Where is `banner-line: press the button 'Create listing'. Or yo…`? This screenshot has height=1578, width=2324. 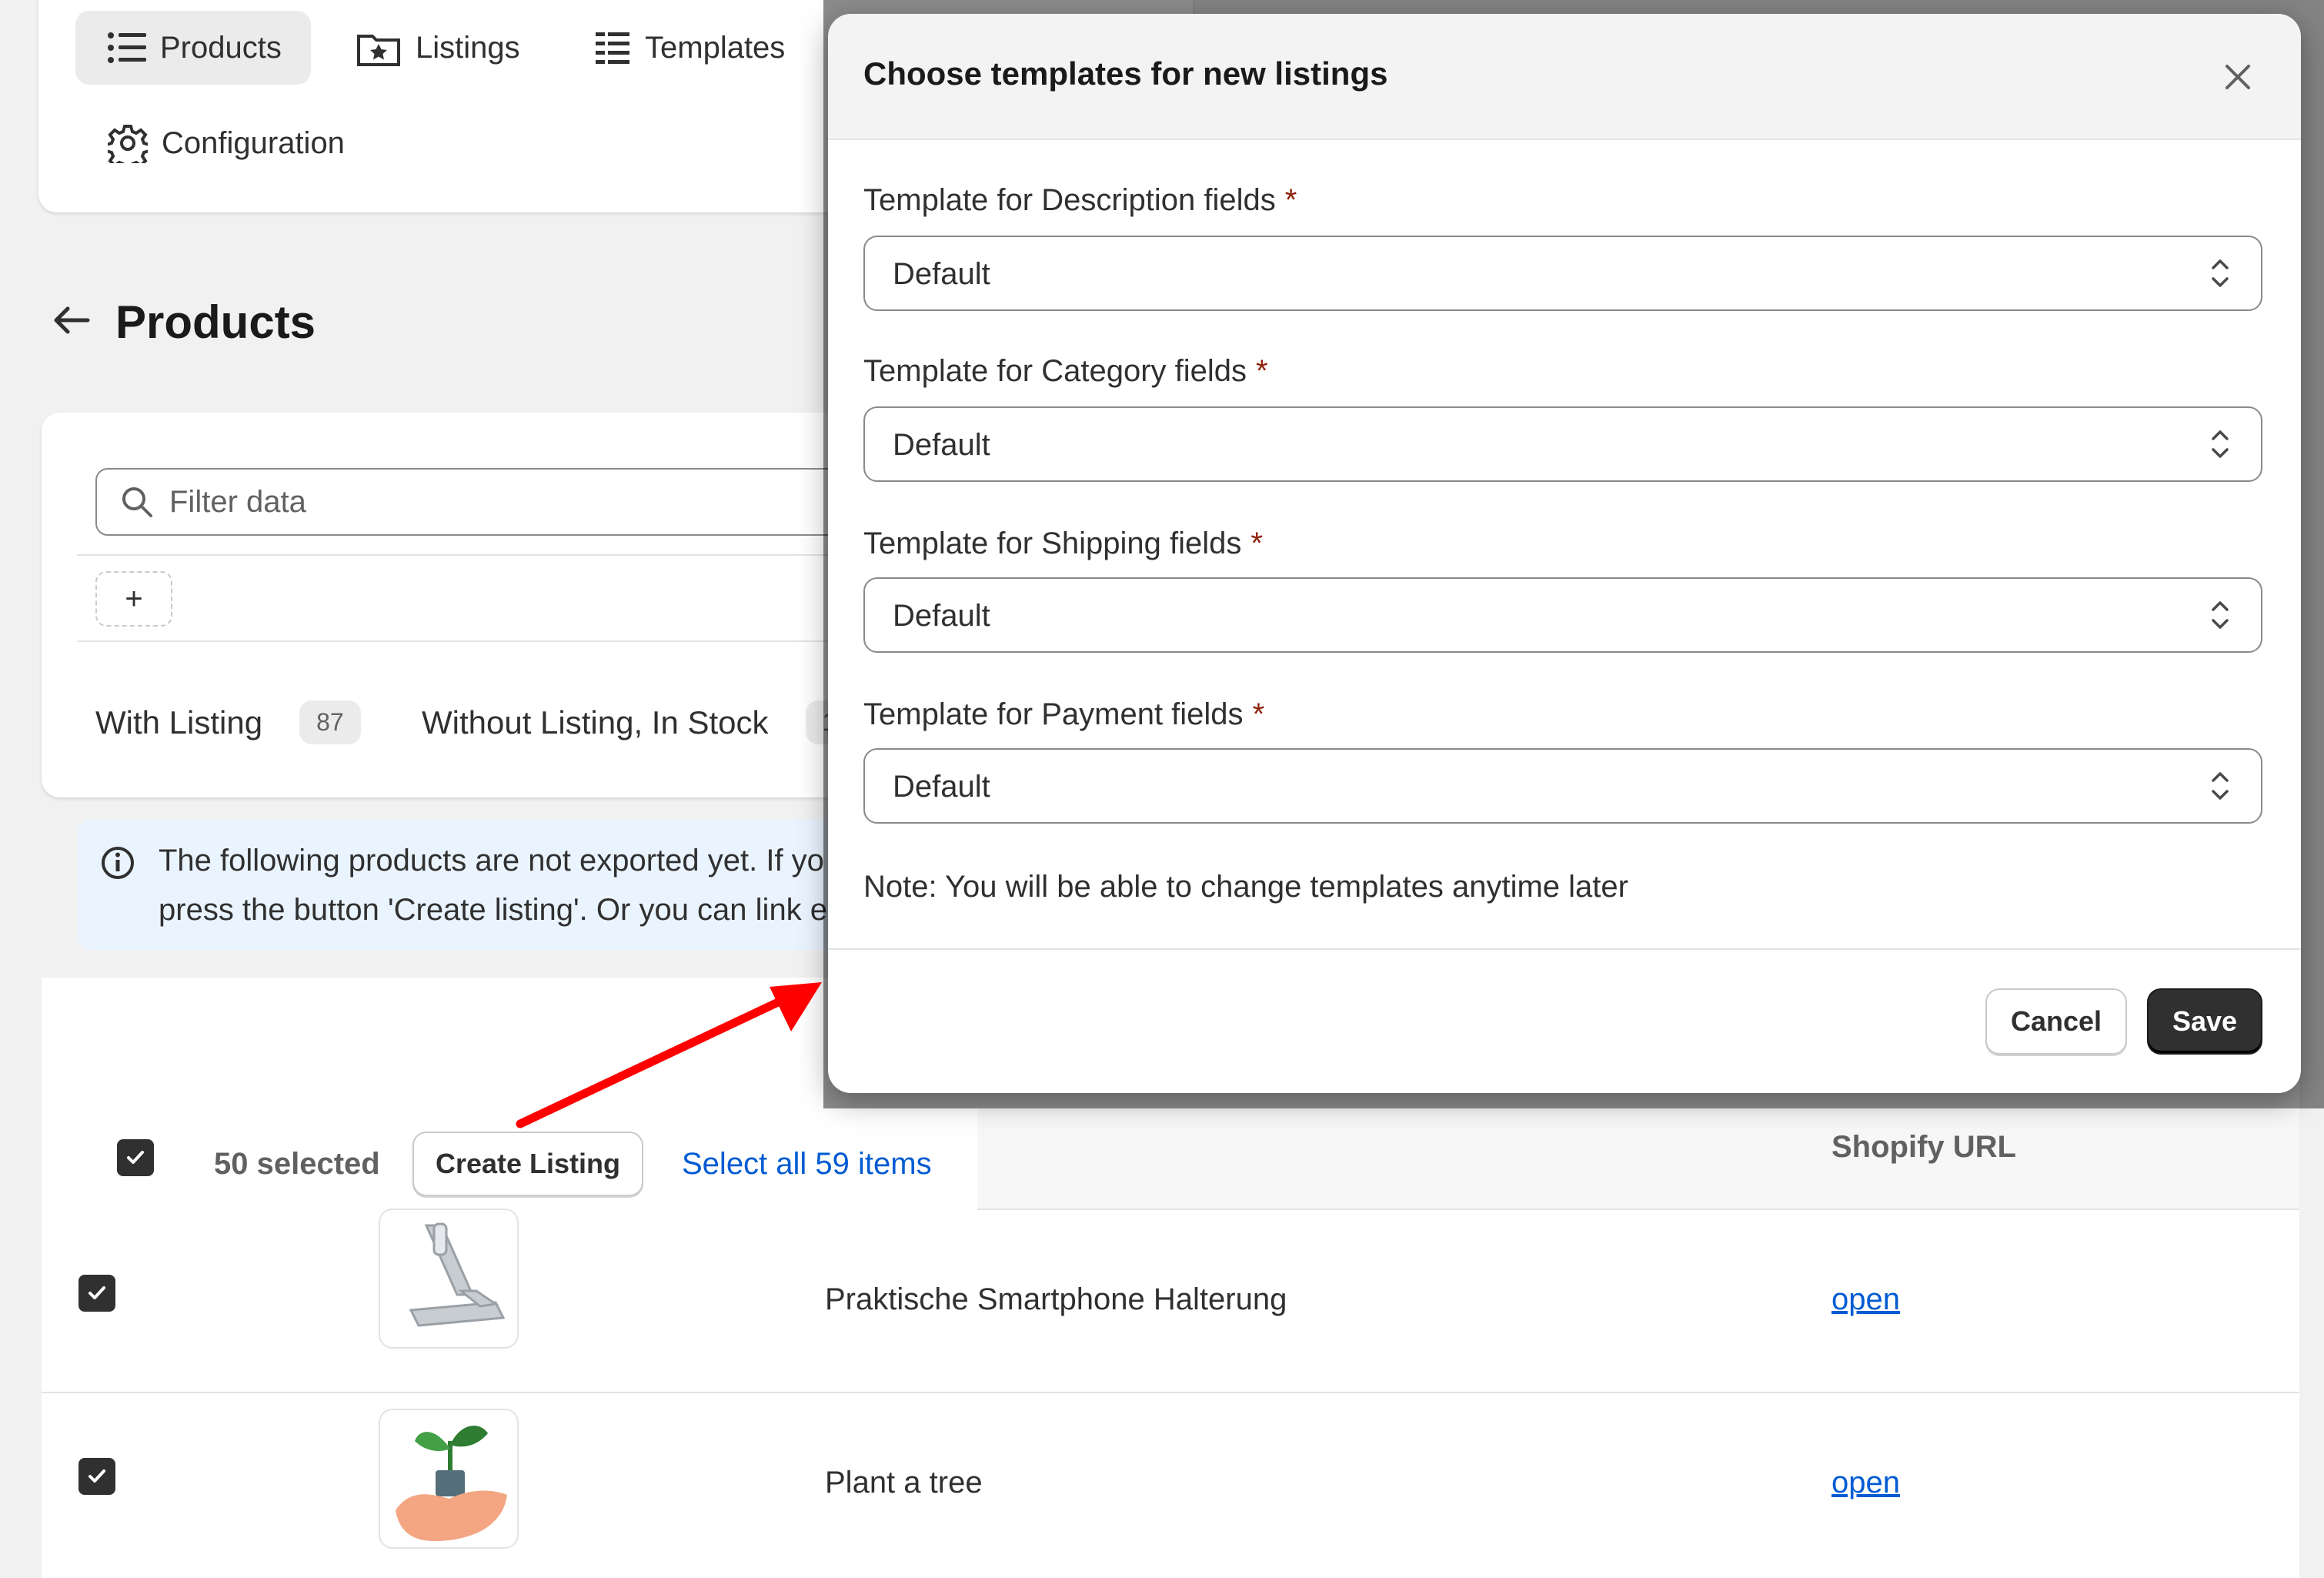 banner-line: press the button 'Create listing'. Or yo… is located at coordinates (493, 910).